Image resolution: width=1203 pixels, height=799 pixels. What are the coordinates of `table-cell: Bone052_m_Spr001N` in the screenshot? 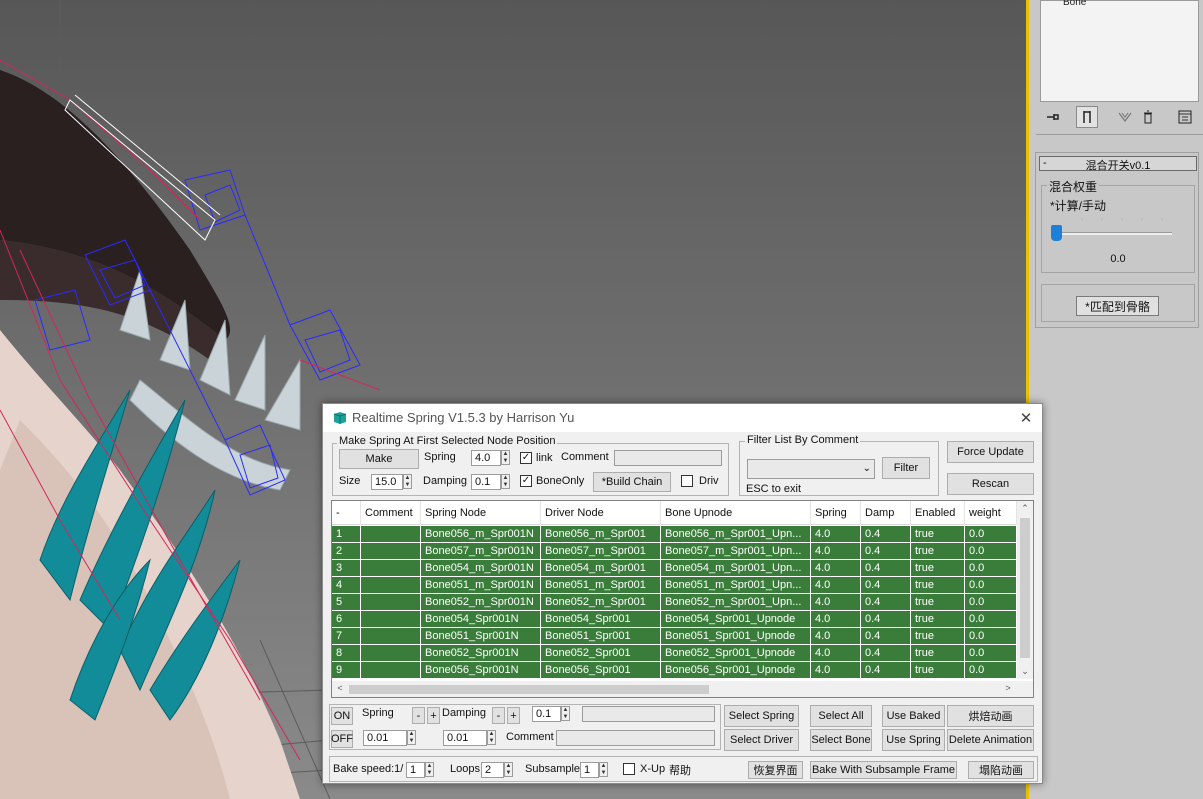 It's located at (481, 602).